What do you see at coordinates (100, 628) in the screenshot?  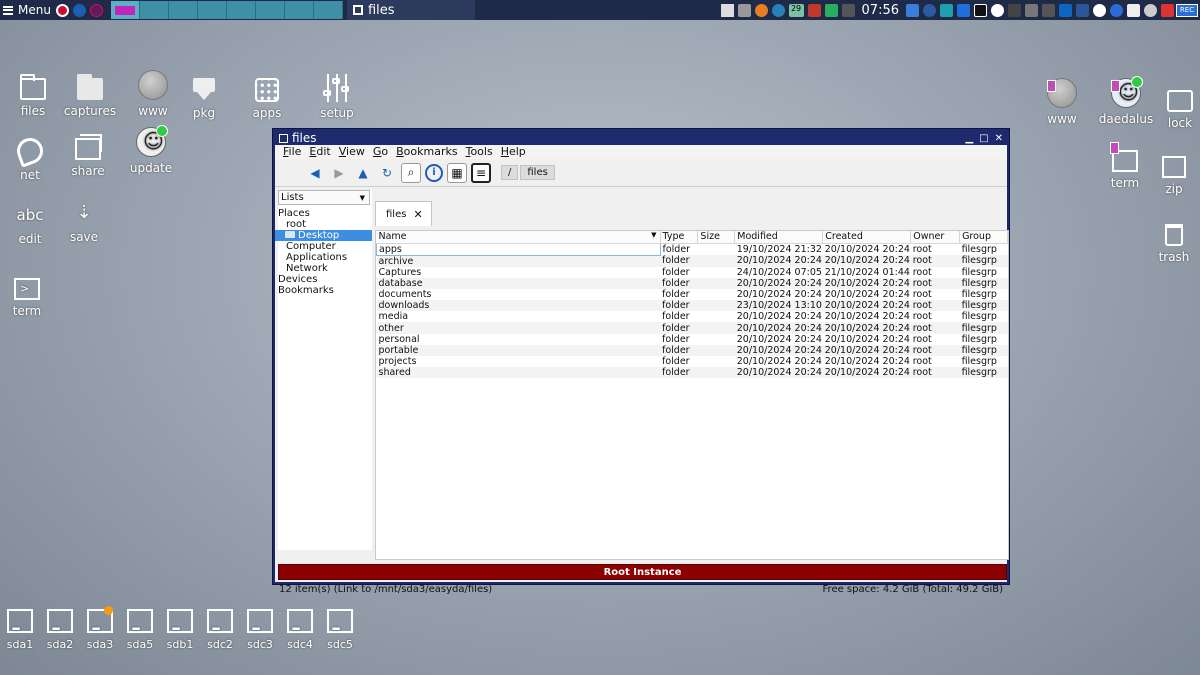 I see `drive-sda3: sda3` at bounding box center [100, 628].